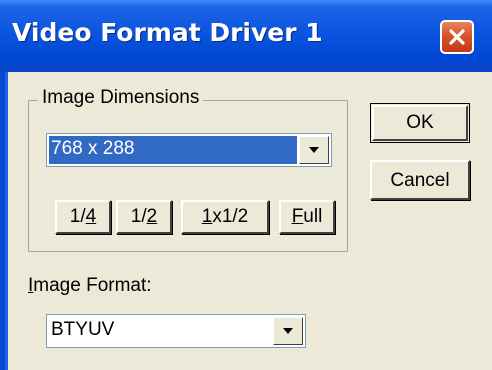 The image size is (492, 370). I want to click on half-size-label-pre: 1/, so click(138, 216).